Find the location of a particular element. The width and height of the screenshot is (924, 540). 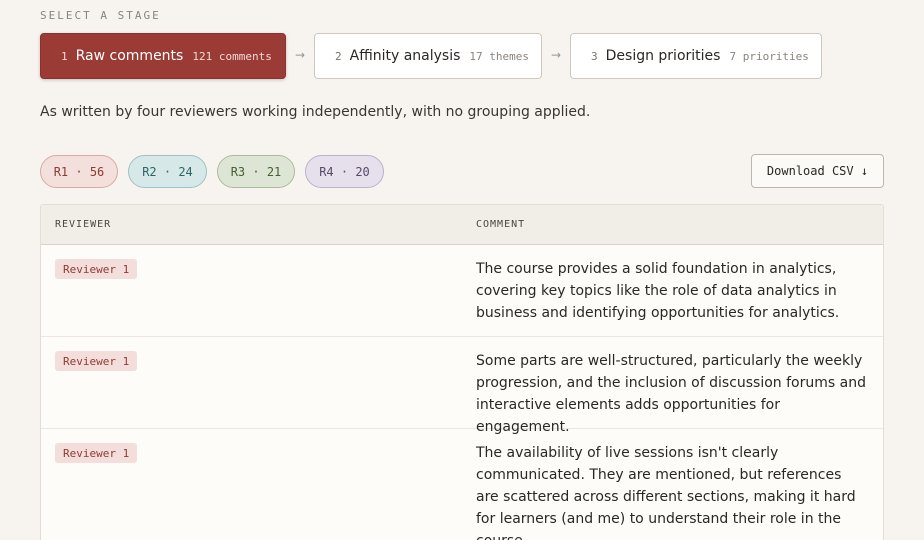

filter-pill-r3: R3 · 21 is located at coordinates (256, 171).